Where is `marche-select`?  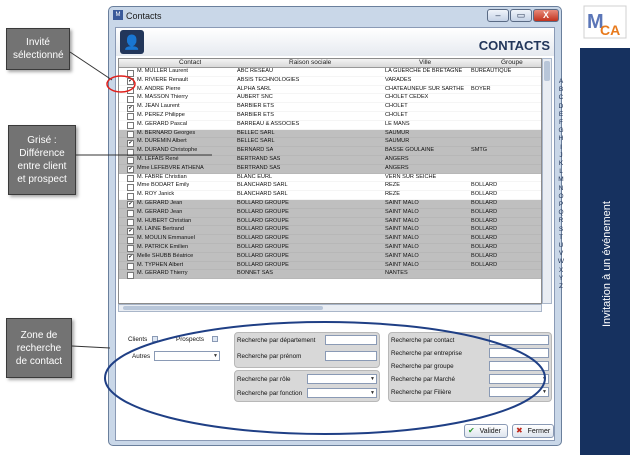
marche-select is located at coordinates (519, 379).